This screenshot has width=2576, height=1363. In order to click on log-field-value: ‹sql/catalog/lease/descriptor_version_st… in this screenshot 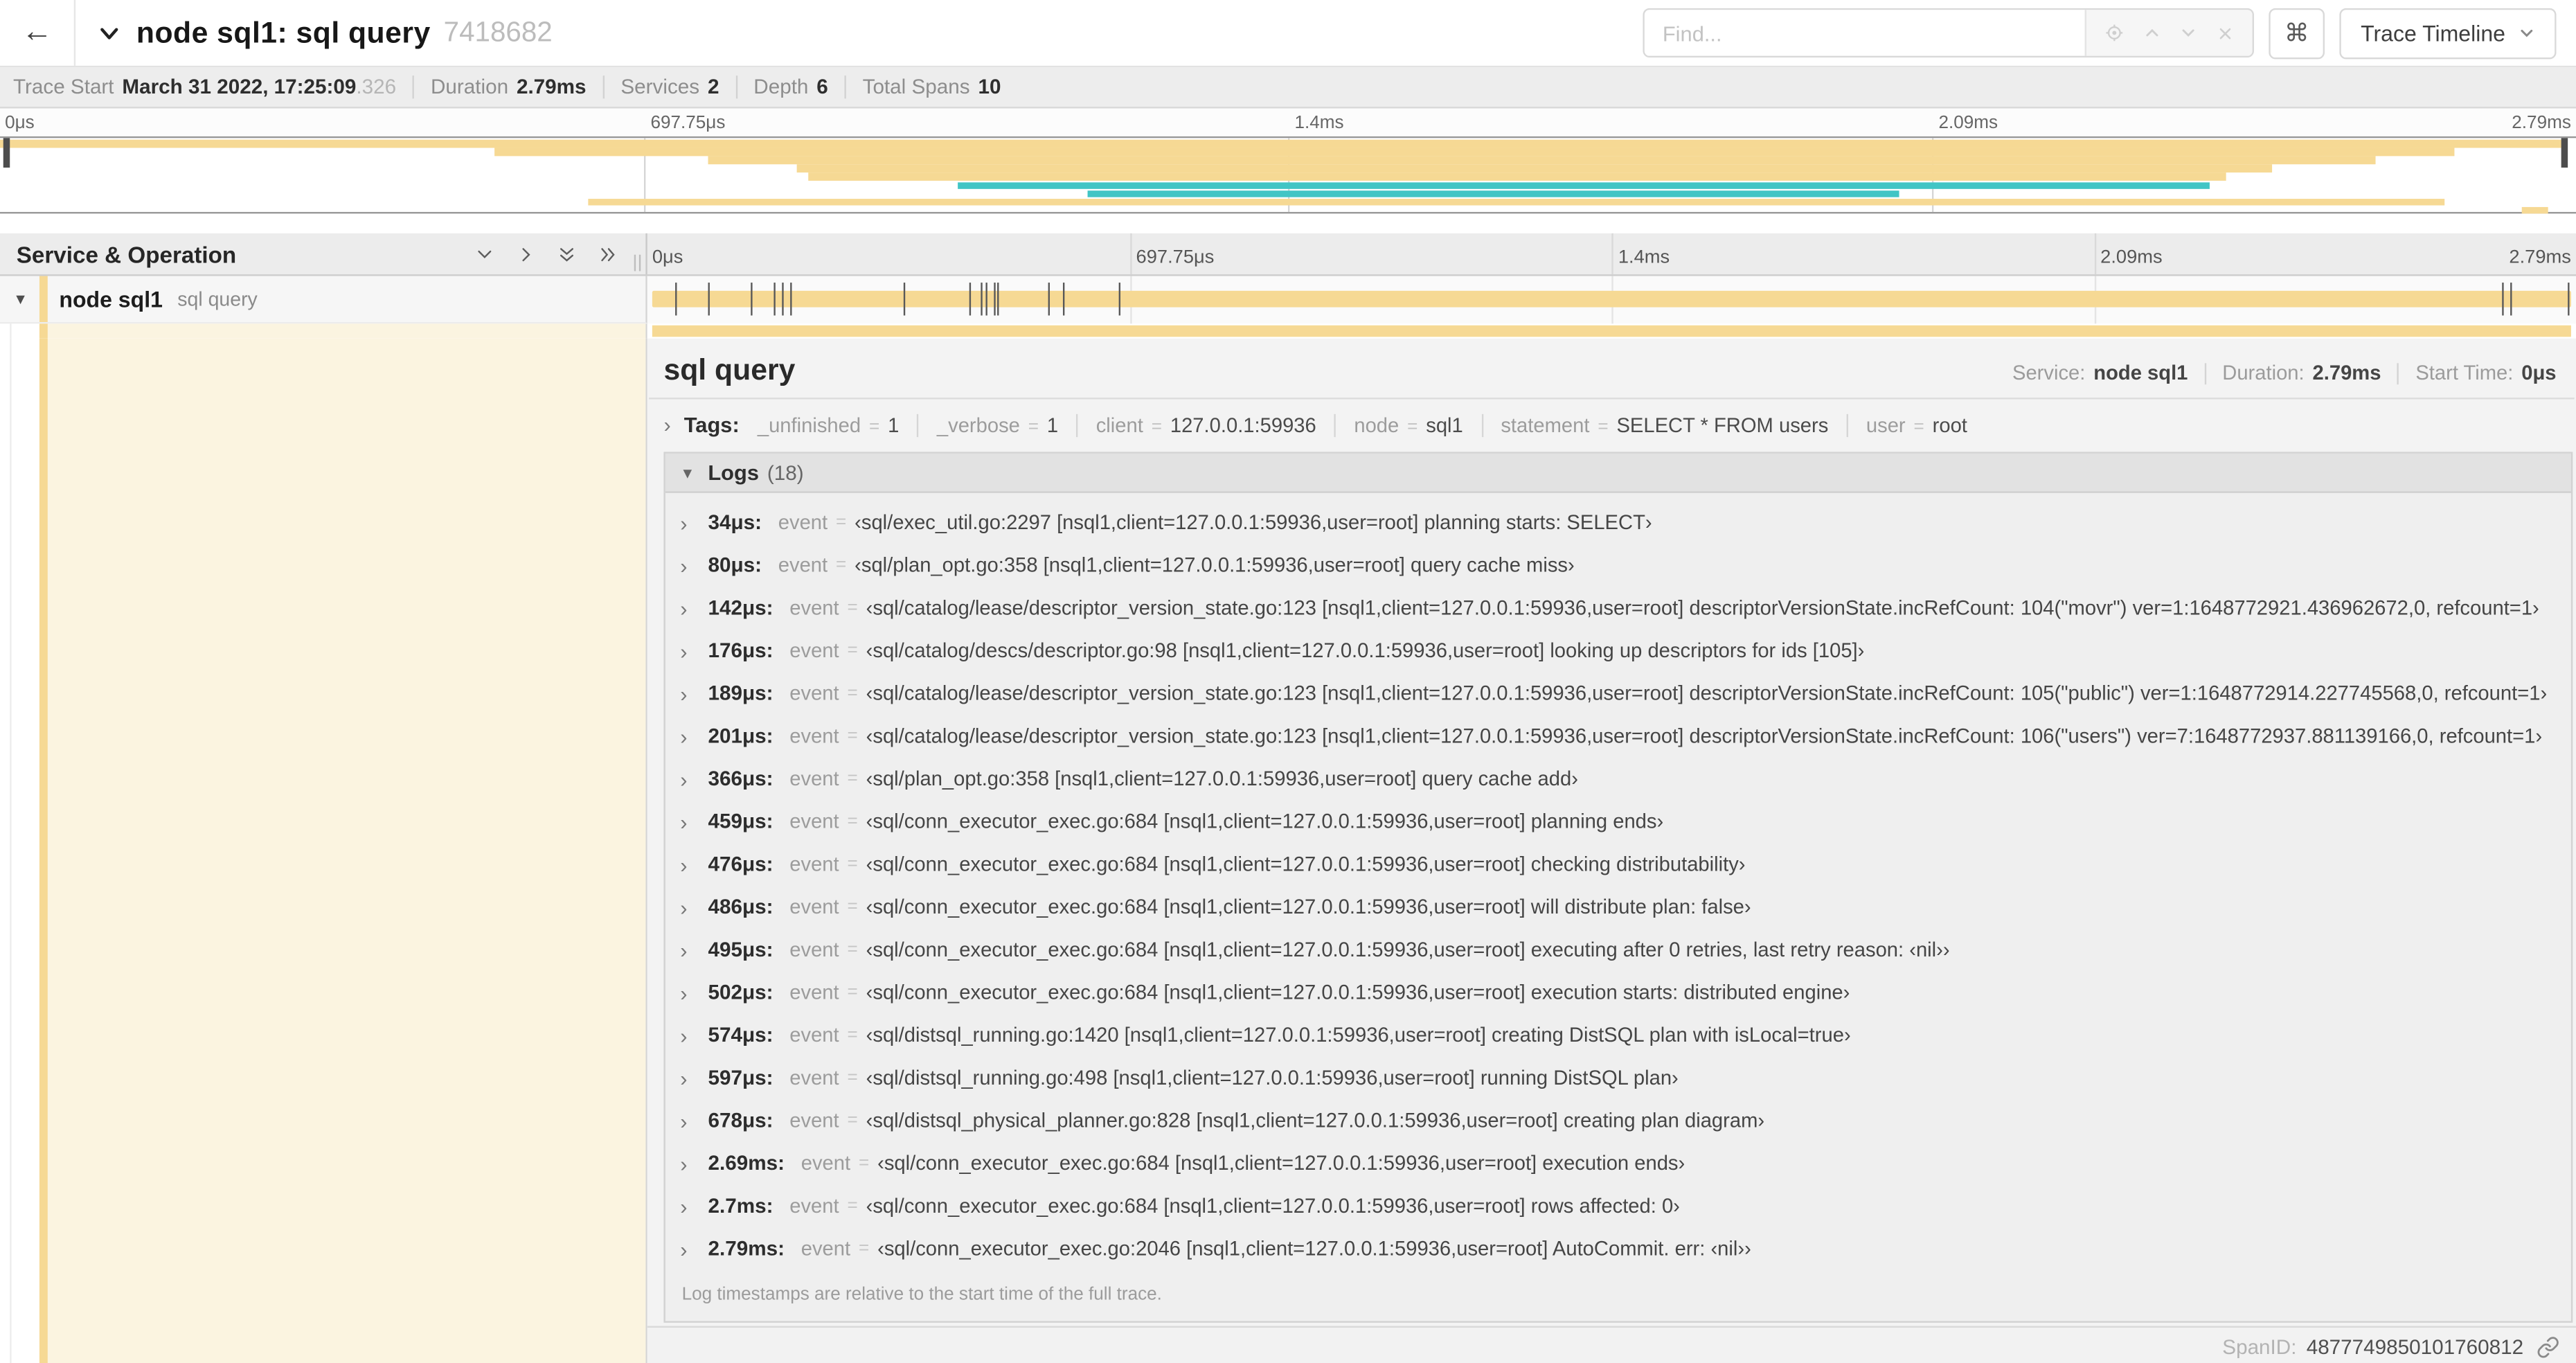, I will do `click(1705, 736)`.